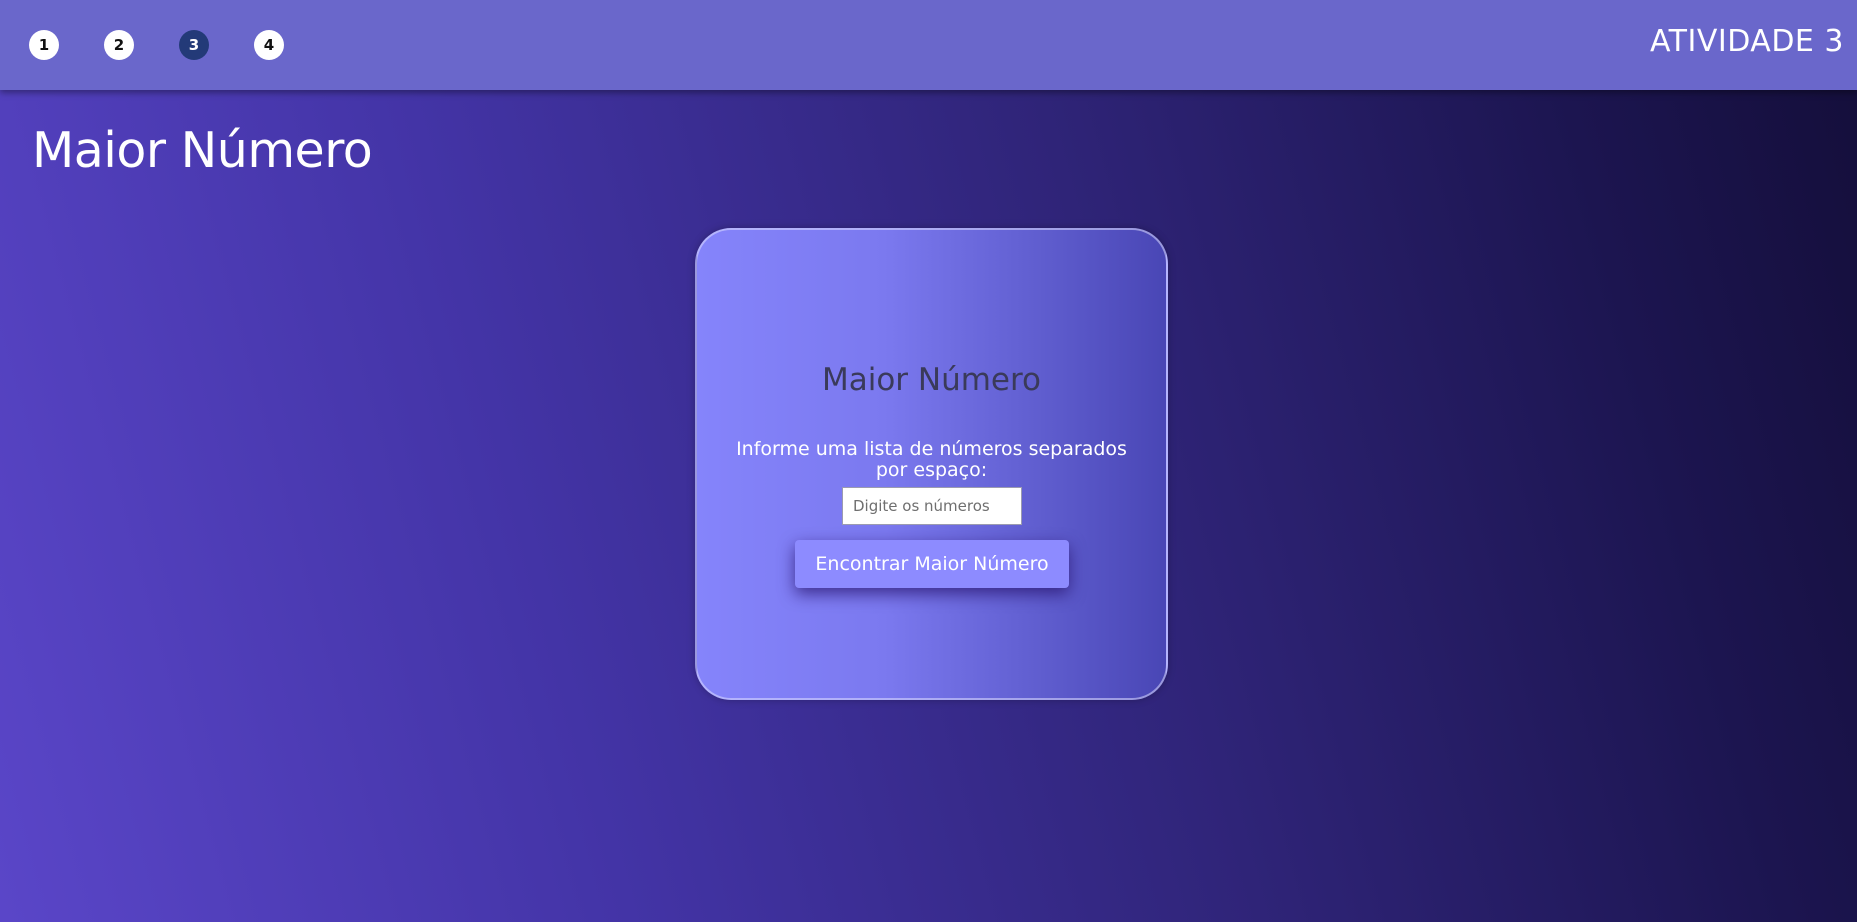 This screenshot has height=922, width=1857. What do you see at coordinates (119, 45) in the screenshot?
I see `step-2-button: 2` at bounding box center [119, 45].